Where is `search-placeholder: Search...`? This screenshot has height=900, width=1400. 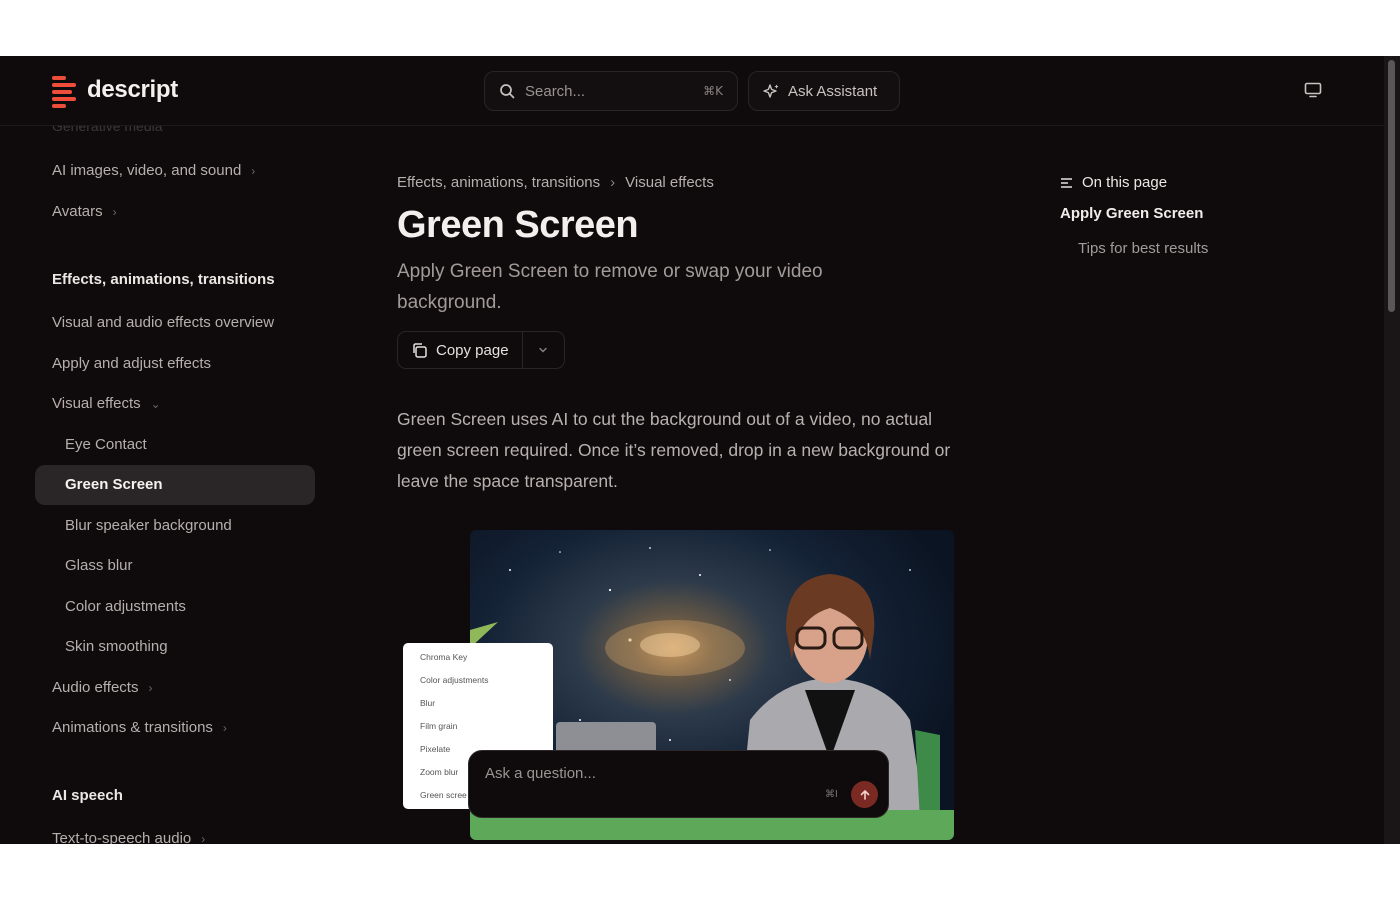 search-placeholder: Search... is located at coordinates (555, 91).